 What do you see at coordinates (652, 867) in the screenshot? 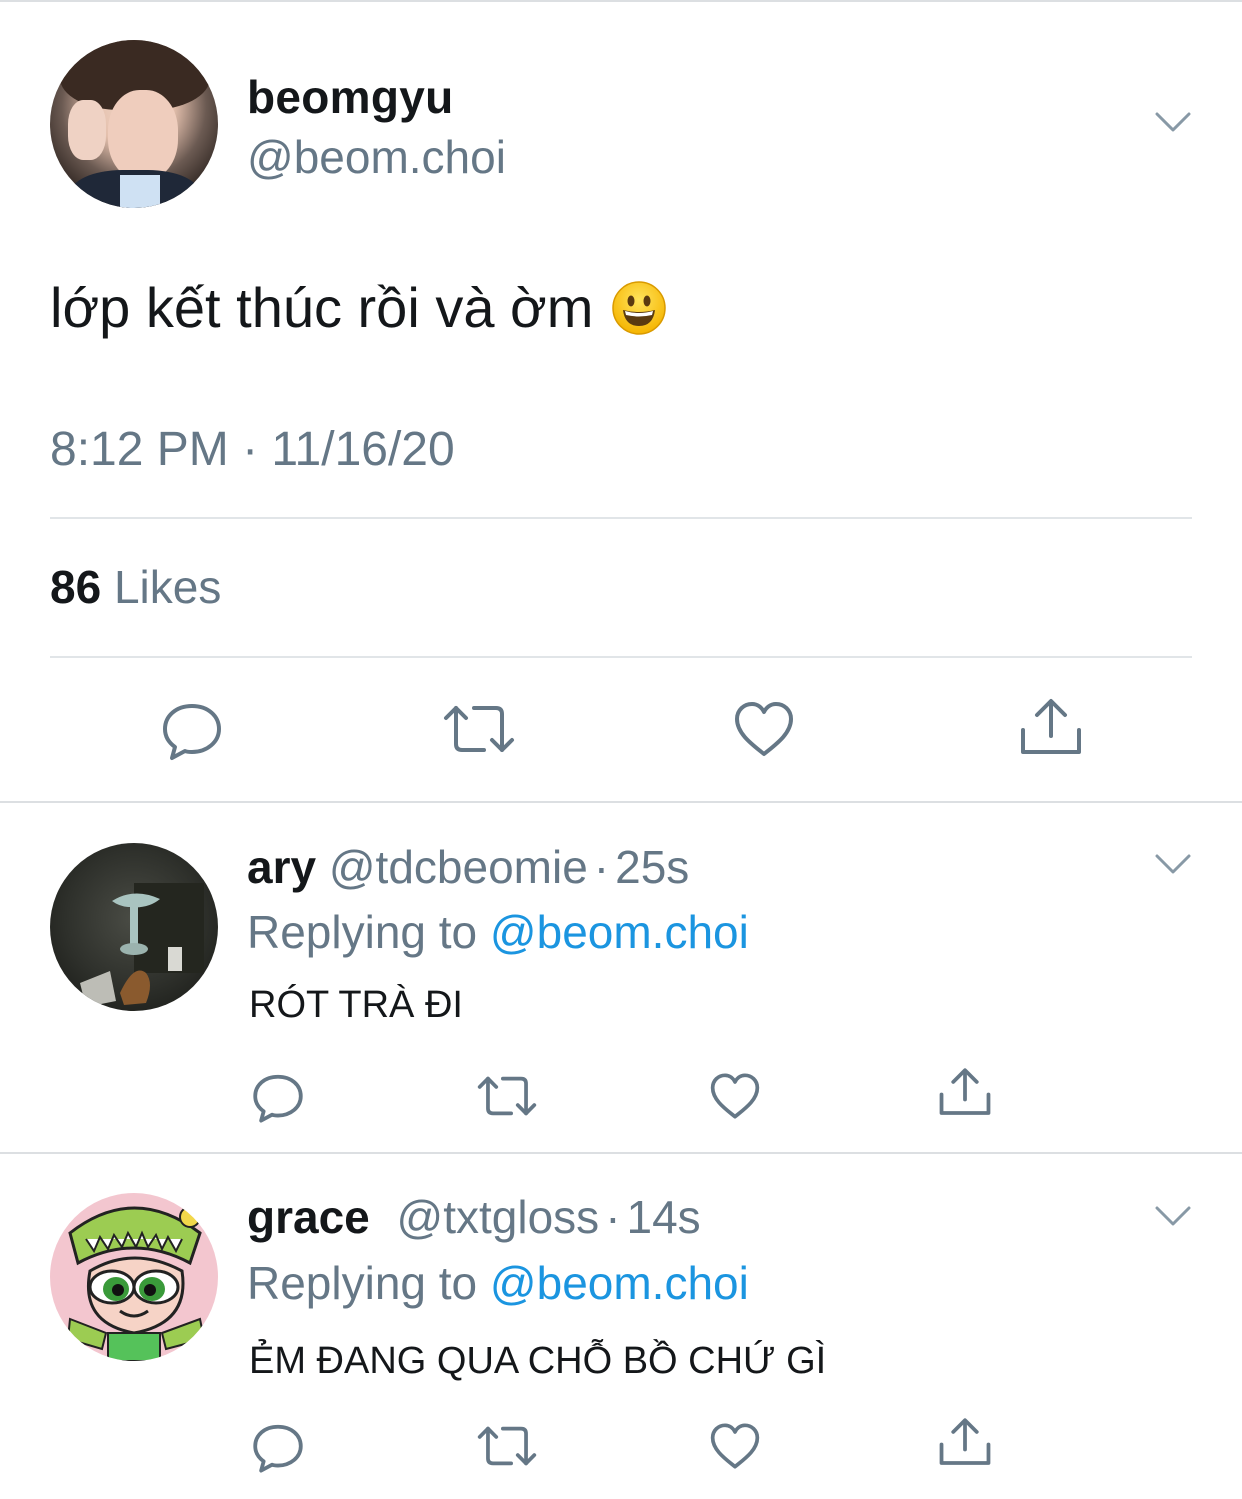
I see `reply-age: 25s` at bounding box center [652, 867].